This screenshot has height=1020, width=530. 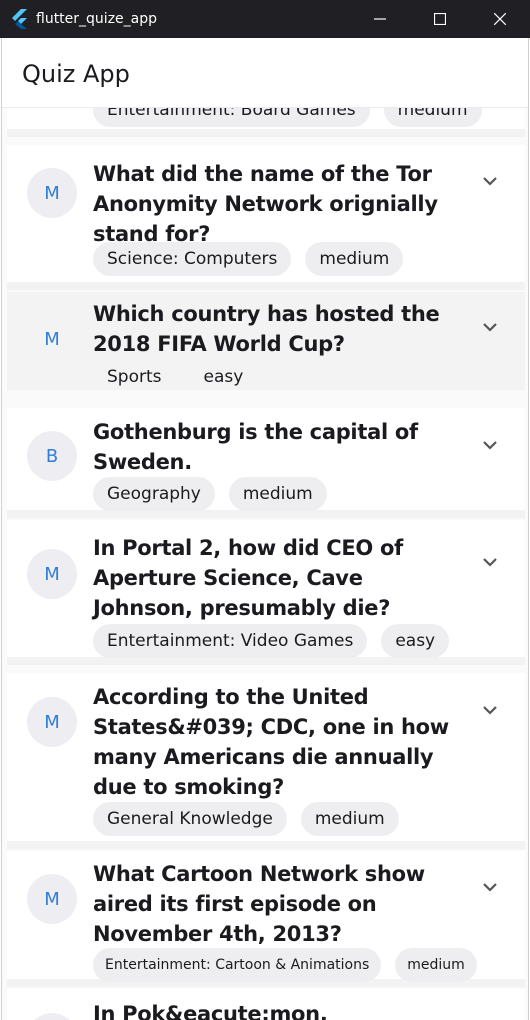 I want to click on maximize-button, so click(x=440, y=19).